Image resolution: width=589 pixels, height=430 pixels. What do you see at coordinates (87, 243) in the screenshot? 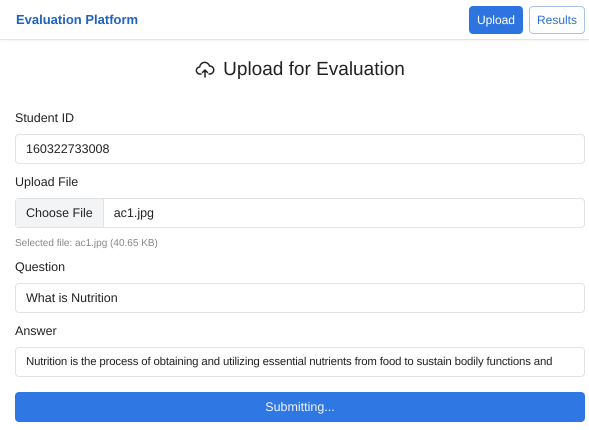
I see `help-text: Selected file: ac1.jpg (40.65 KB)` at bounding box center [87, 243].